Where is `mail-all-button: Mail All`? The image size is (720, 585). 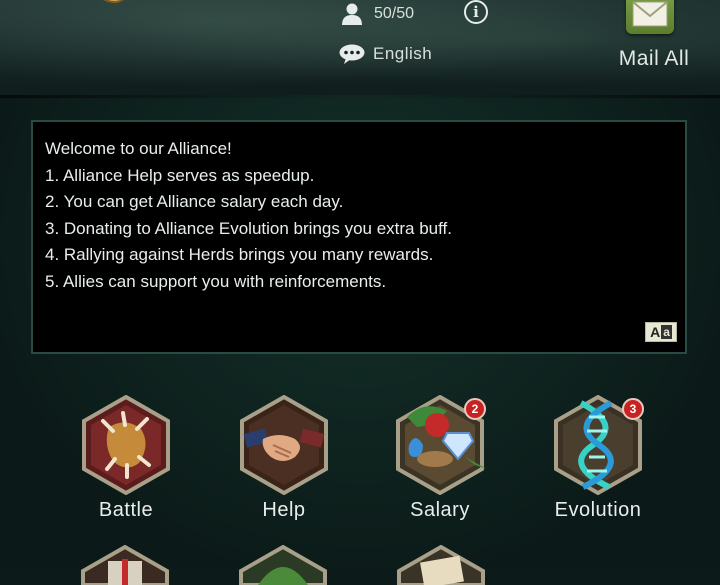 mail-all-button: Mail All is located at coordinates (654, 40).